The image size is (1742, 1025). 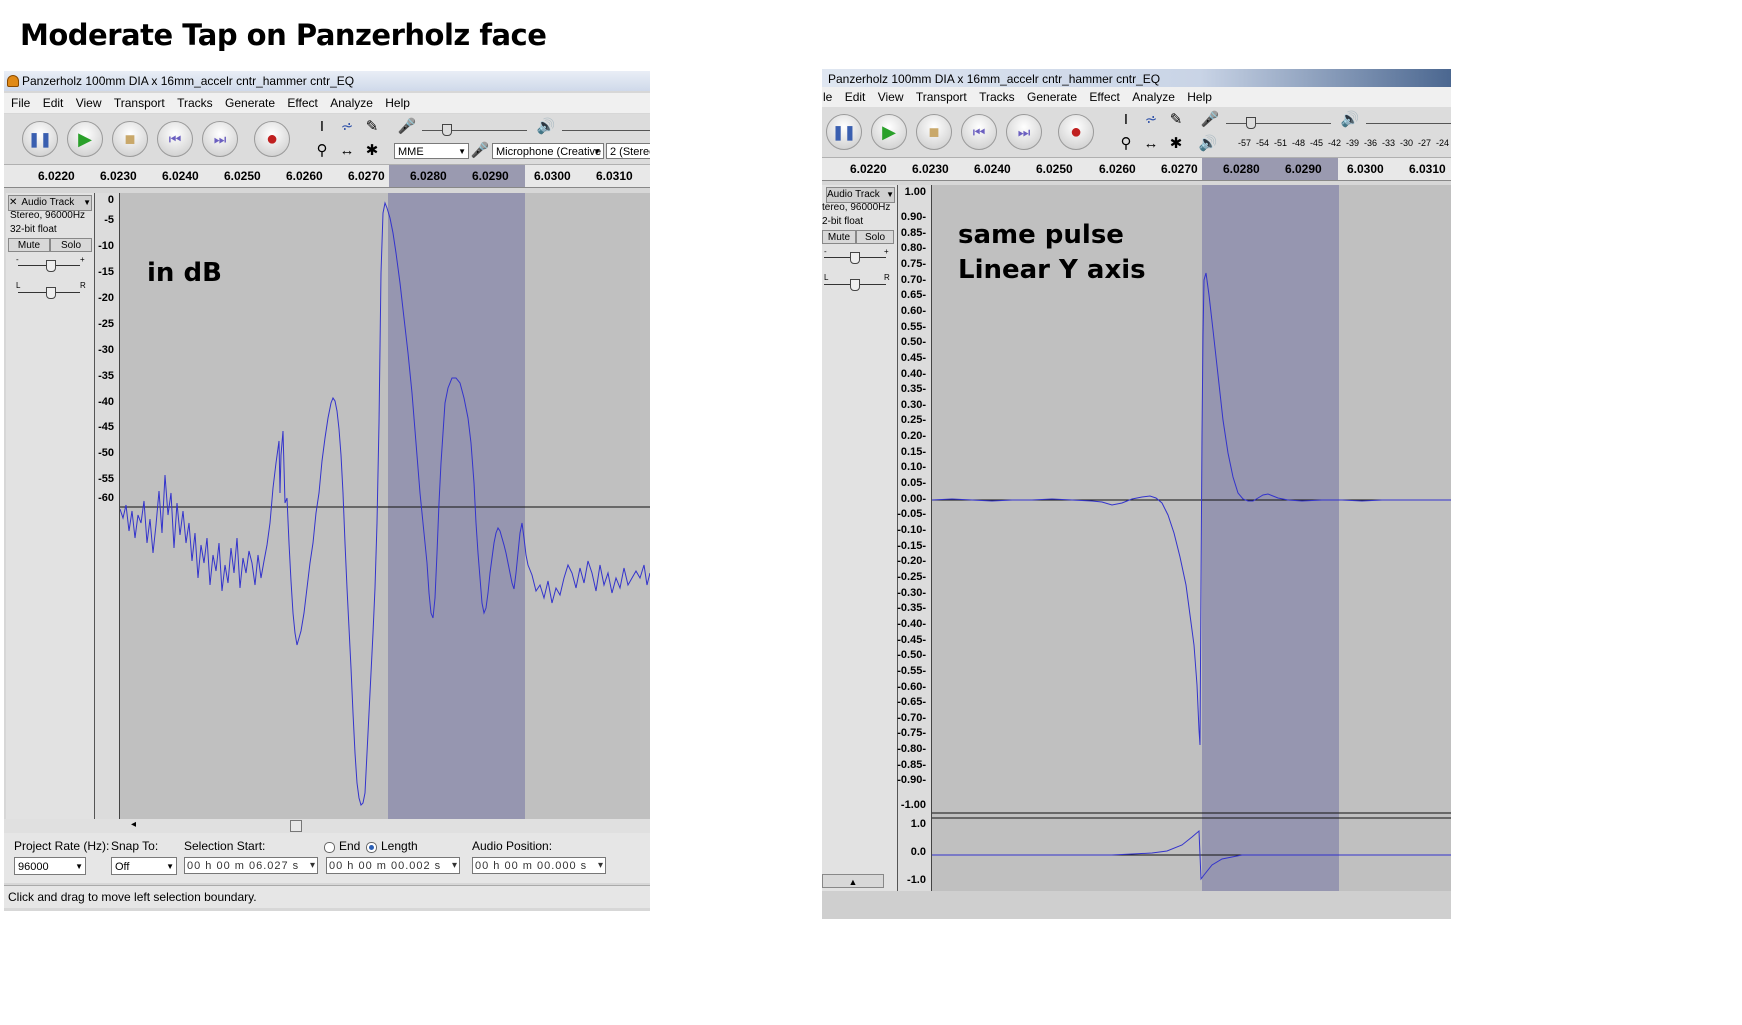 What do you see at coordinates (50, 866) in the screenshot?
I see `project-rate-select: 96000` at bounding box center [50, 866].